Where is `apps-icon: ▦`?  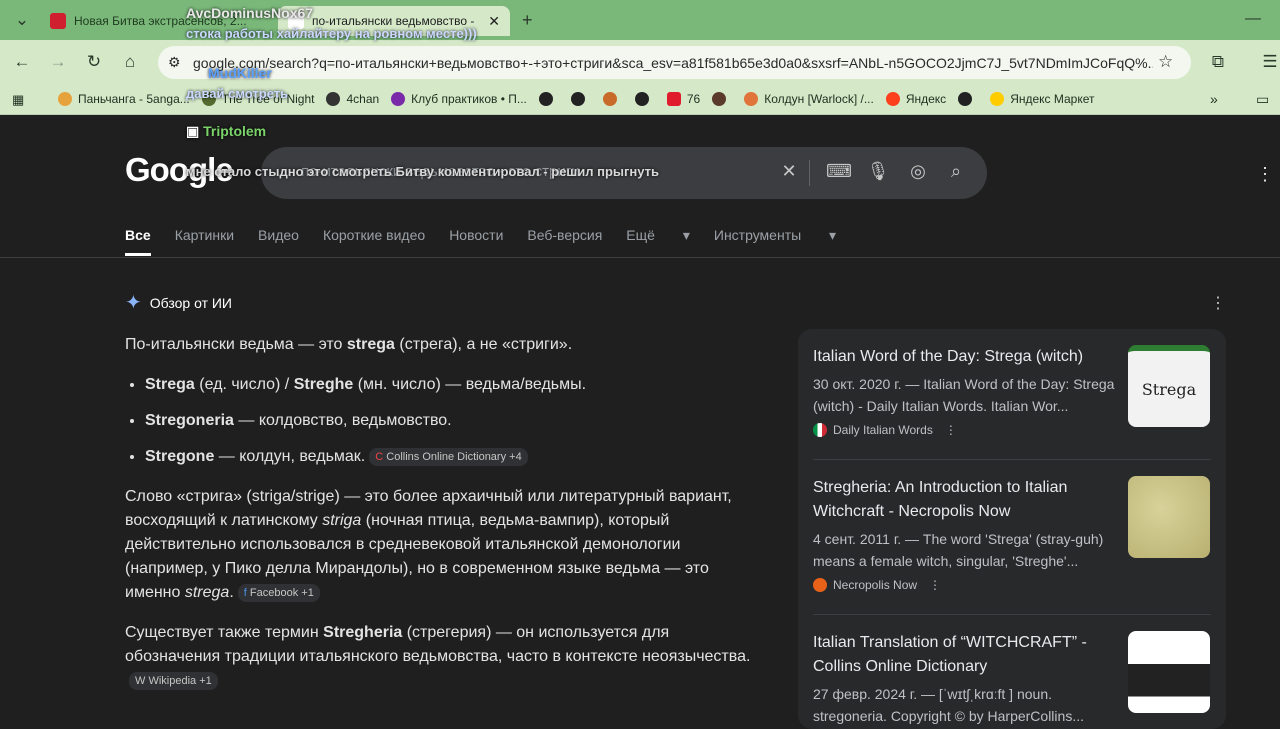
apps-icon: ▦ is located at coordinates (18, 100).